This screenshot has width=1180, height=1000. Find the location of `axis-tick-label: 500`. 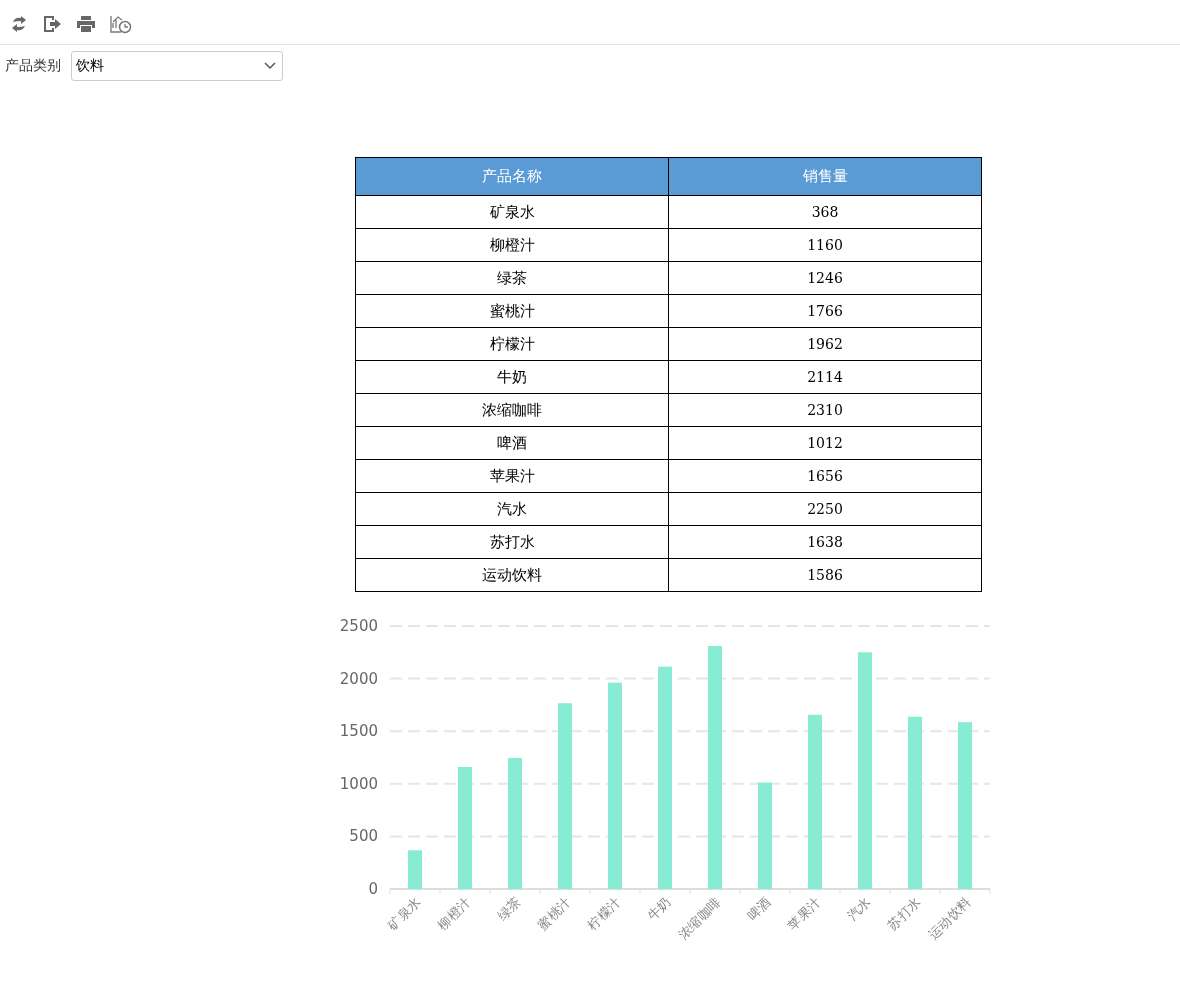

axis-tick-label: 500 is located at coordinates (363, 836).